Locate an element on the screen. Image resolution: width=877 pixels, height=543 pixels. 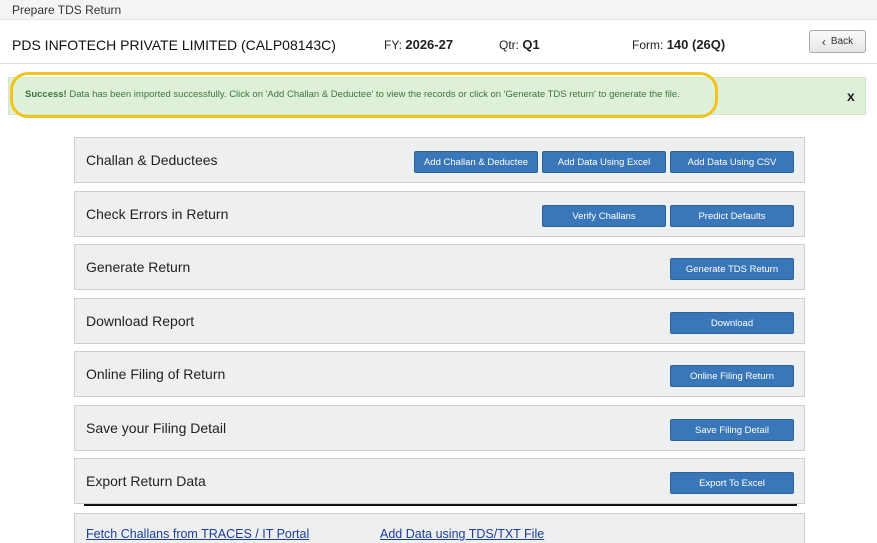
fy-info: FY: 2026-27 is located at coordinates (418, 44).